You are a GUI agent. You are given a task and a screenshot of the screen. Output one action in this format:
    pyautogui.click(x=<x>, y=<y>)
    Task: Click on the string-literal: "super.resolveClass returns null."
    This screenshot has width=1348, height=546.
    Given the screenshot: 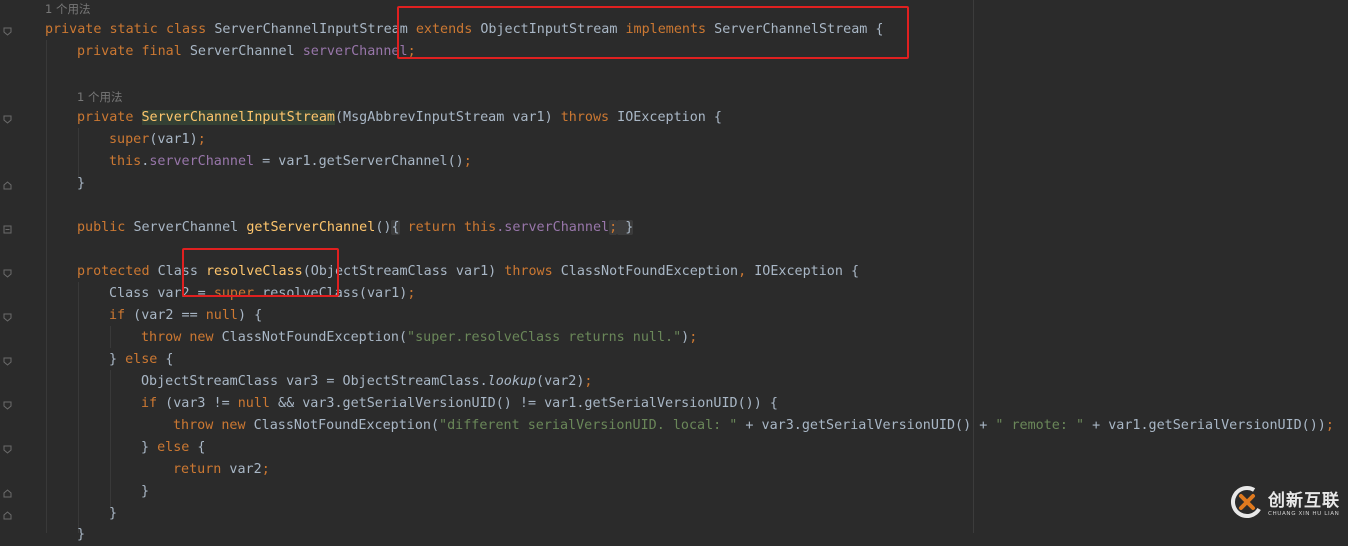 What is the action you would take?
    pyautogui.click(x=544, y=337)
    